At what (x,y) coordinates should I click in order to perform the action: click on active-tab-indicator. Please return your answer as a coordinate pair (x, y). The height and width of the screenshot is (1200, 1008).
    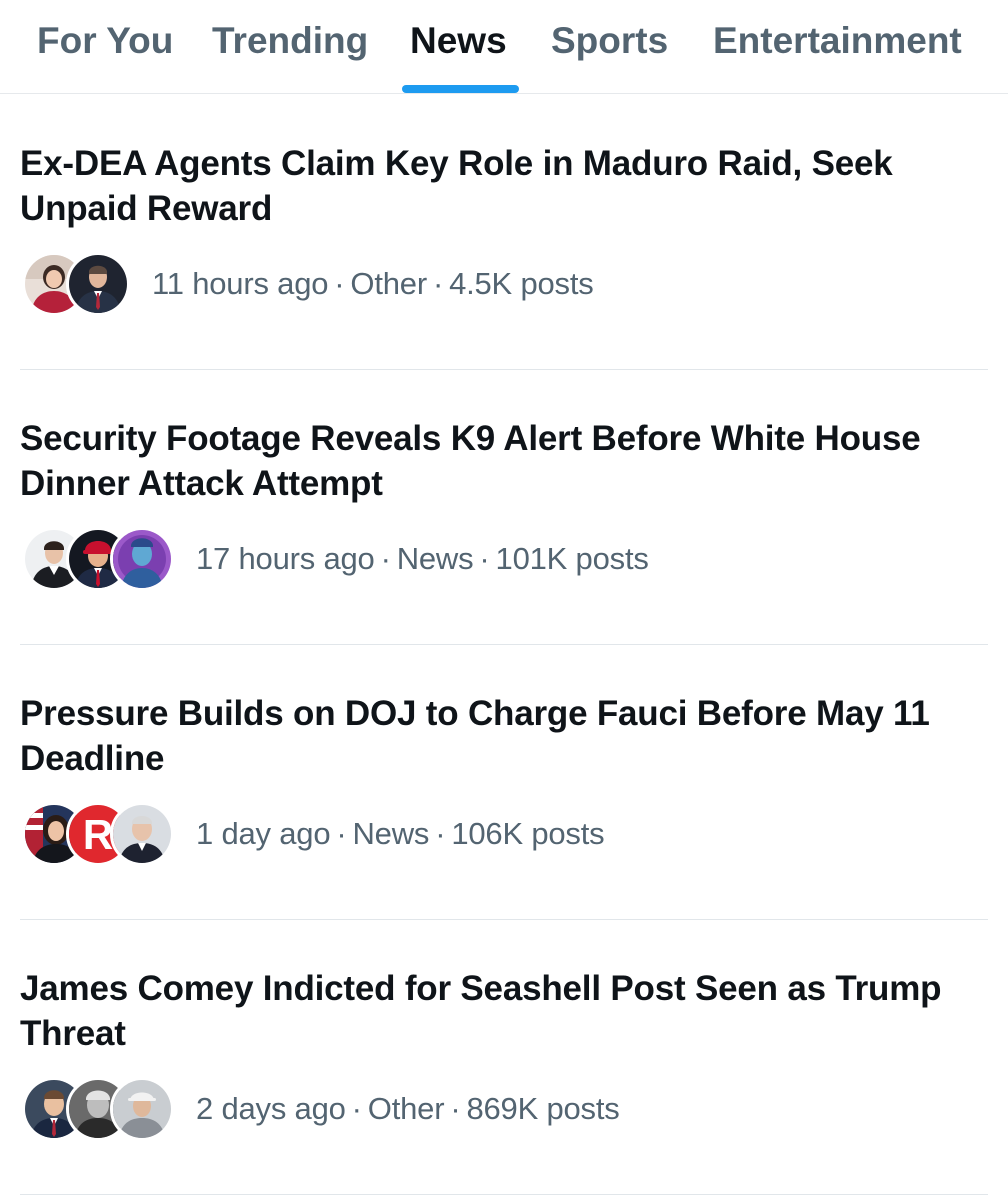
    Looking at the image, I should click on (460, 89).